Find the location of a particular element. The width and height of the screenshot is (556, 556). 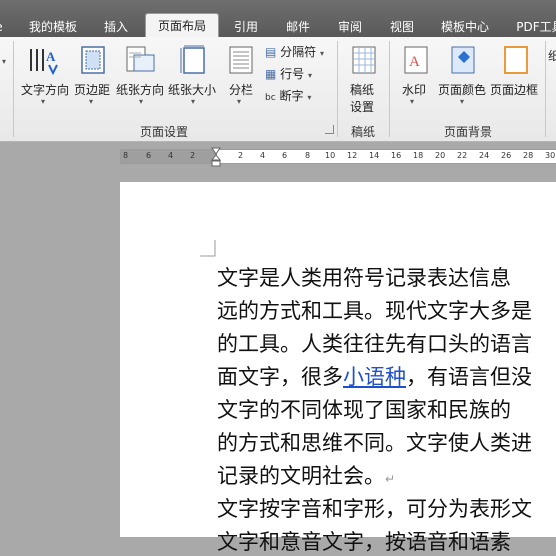

watermark-caret: ▾ is located at coordinates (412, 101).